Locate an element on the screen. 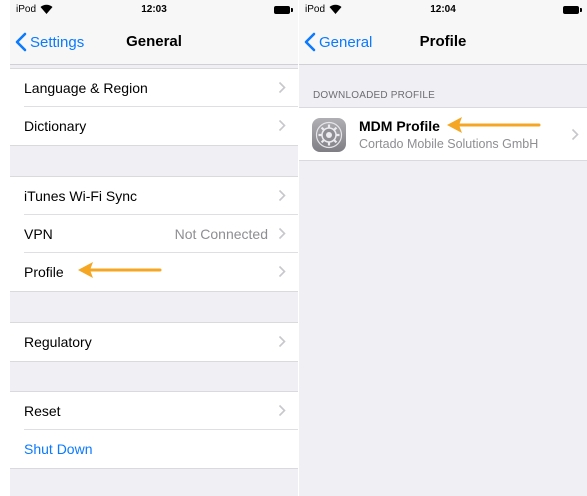  itunes-wifi-sync-row: iTunes Wi-Fi Sync is located at coordinates (154, 196).